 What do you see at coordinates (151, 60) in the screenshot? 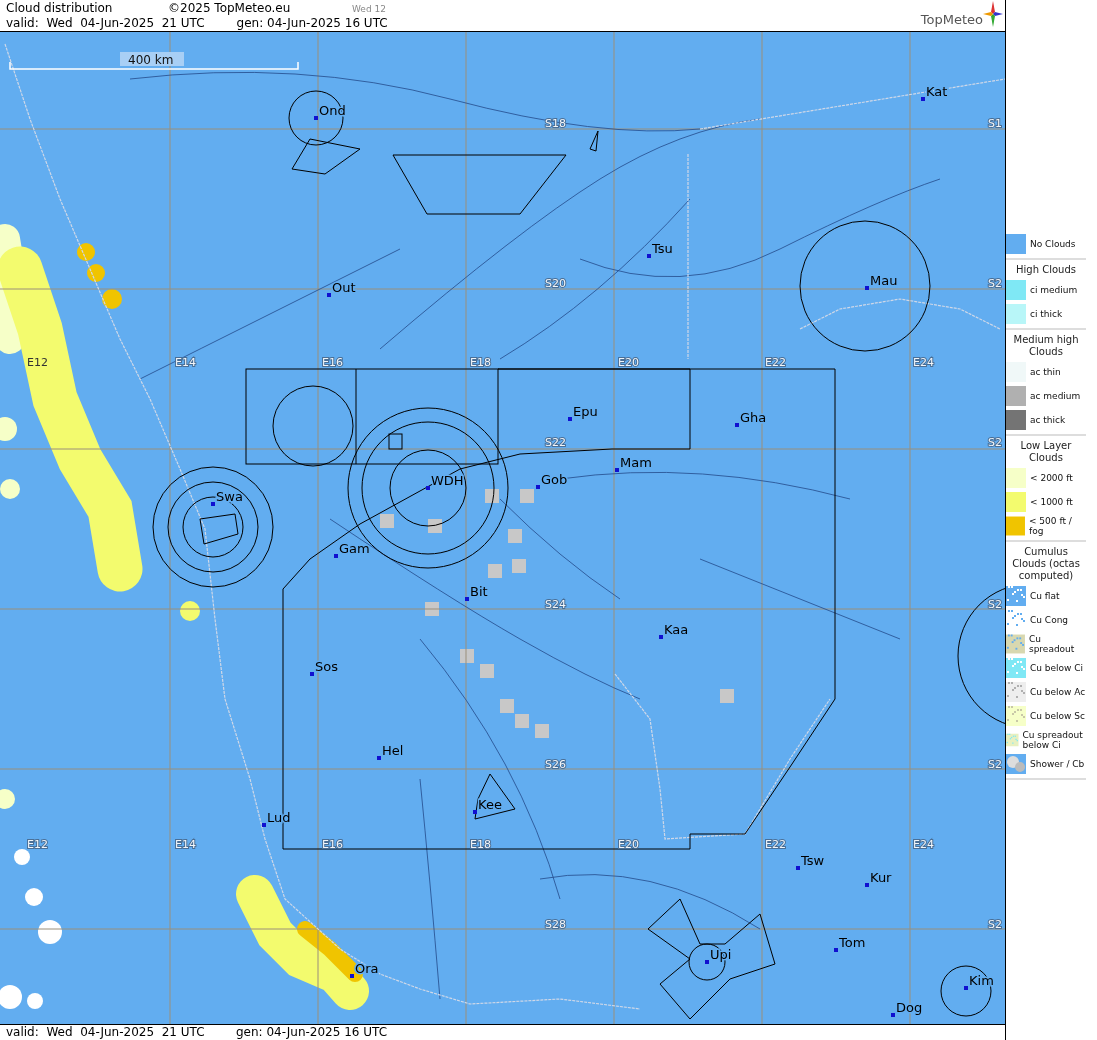
I see `scale-label: 400 km` at bounding box center [151, 60].